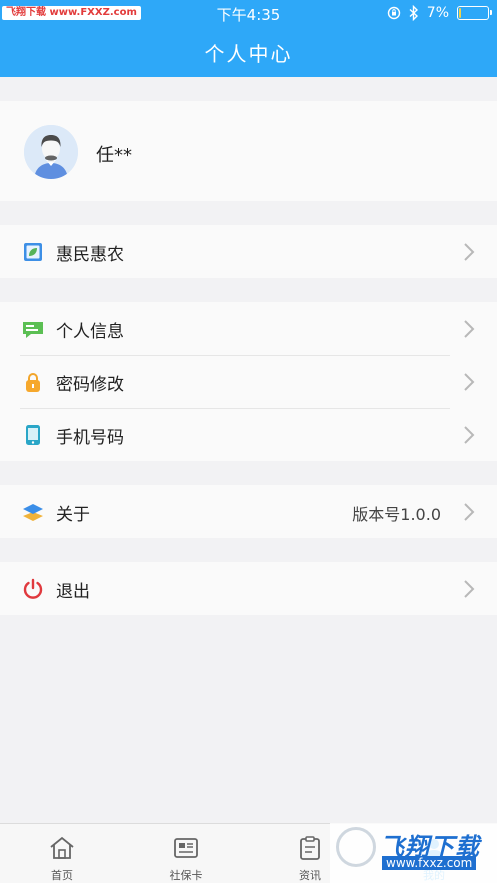  I want to click on menu-item-logout: 退出, so click(248, 588).